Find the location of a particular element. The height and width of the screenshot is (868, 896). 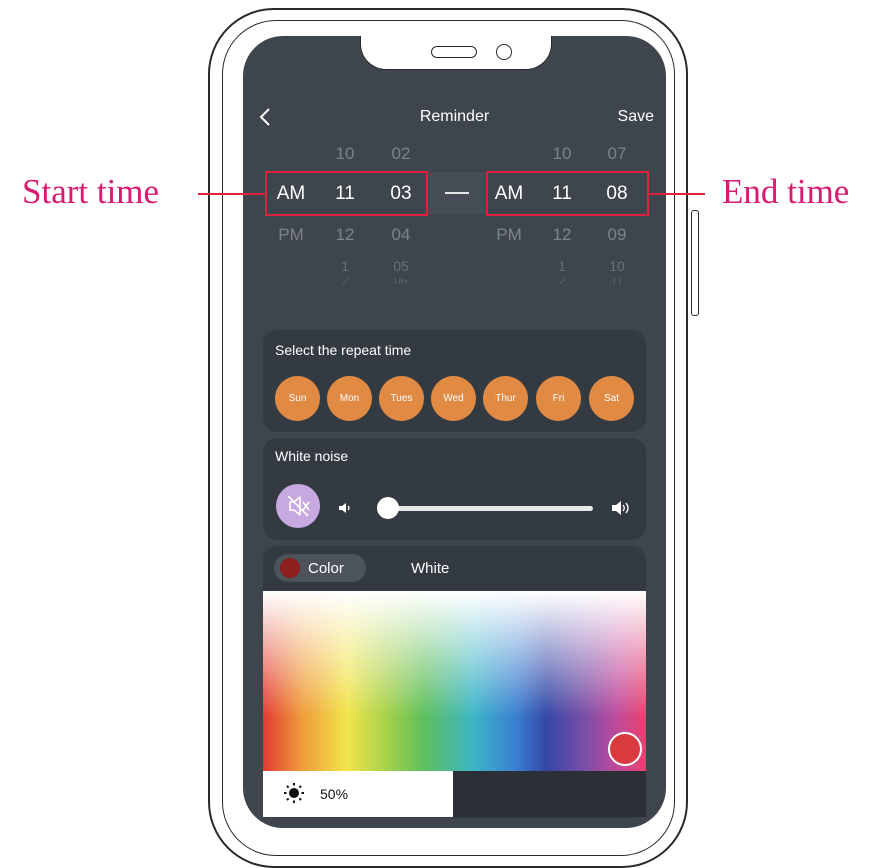

day-tues-button: Tues is located at coordinates (401, 398).